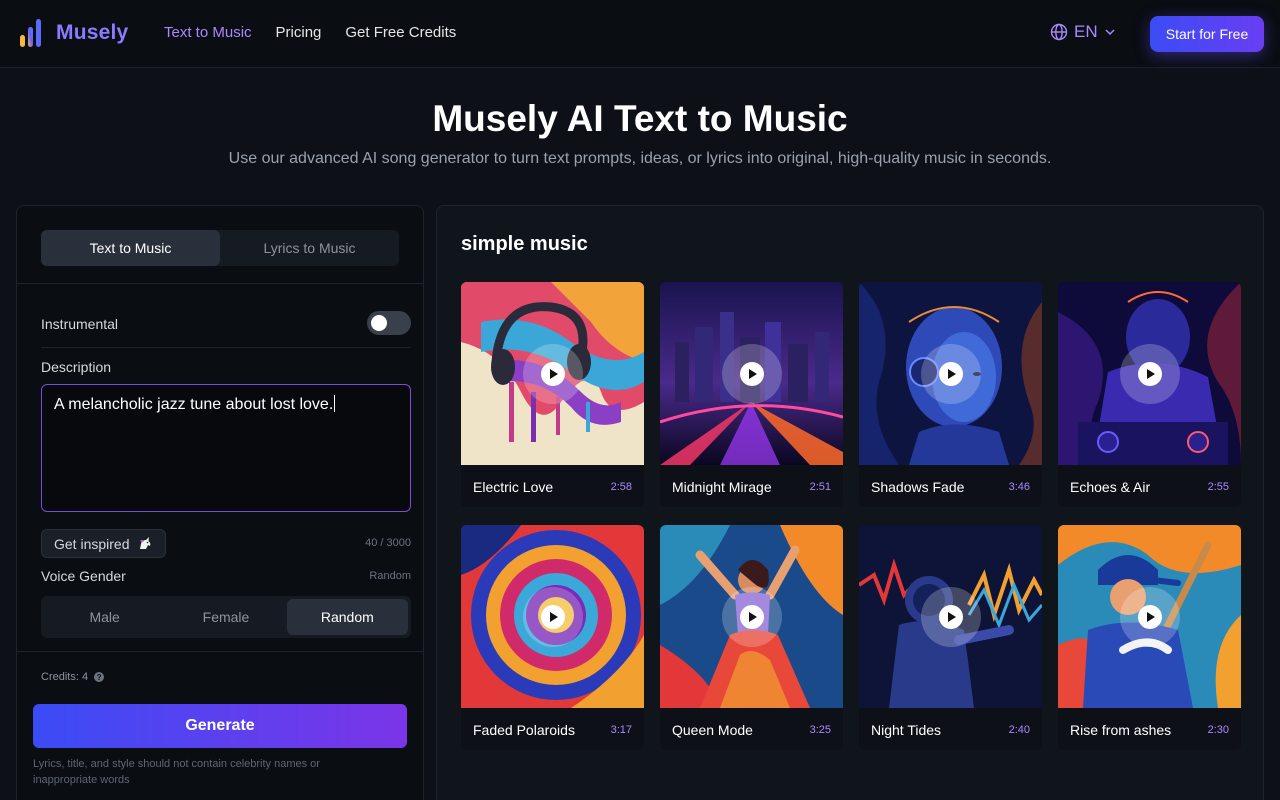 Image resolution: width=1280 pixels, height=800 pixels. I want to click on help-icon: ?, so click(99, 677).